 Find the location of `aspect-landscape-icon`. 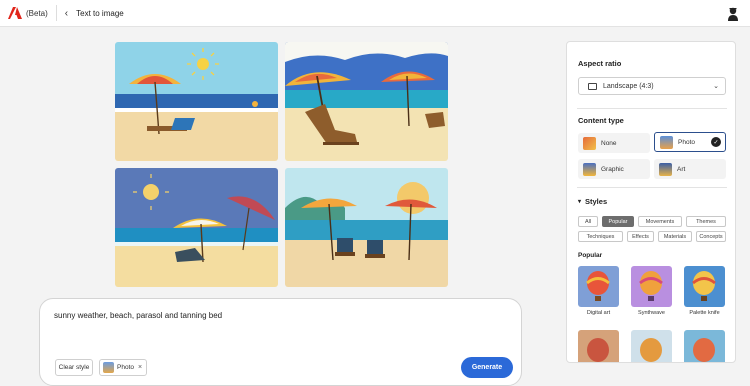

aspect-landscape-icon is located at coordinates (592, 86).